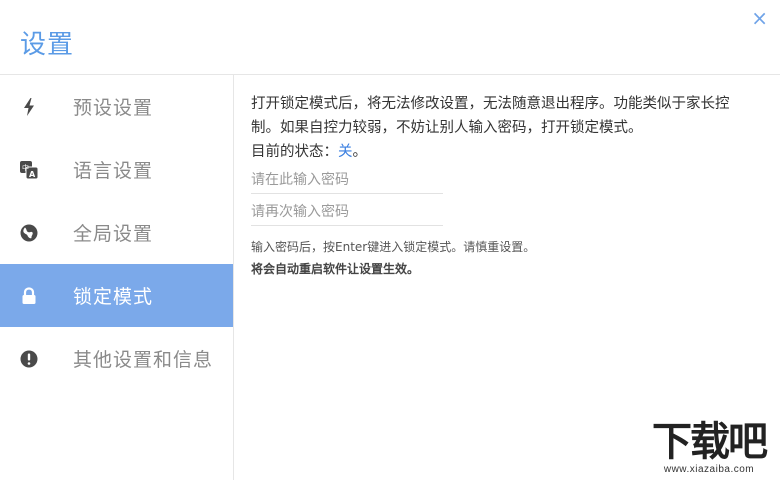 This screenshot has height=480, width=780. I want to click on window-title: 设置, so click(47, 45).